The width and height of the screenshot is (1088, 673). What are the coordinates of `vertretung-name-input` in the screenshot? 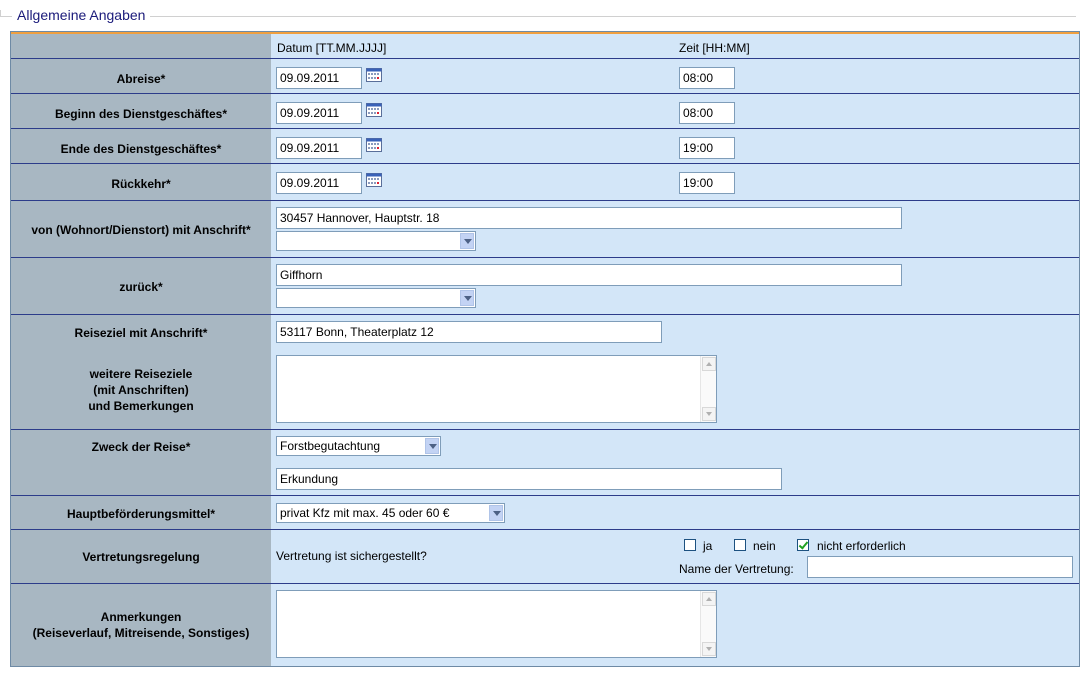 It's located at (940, 567).